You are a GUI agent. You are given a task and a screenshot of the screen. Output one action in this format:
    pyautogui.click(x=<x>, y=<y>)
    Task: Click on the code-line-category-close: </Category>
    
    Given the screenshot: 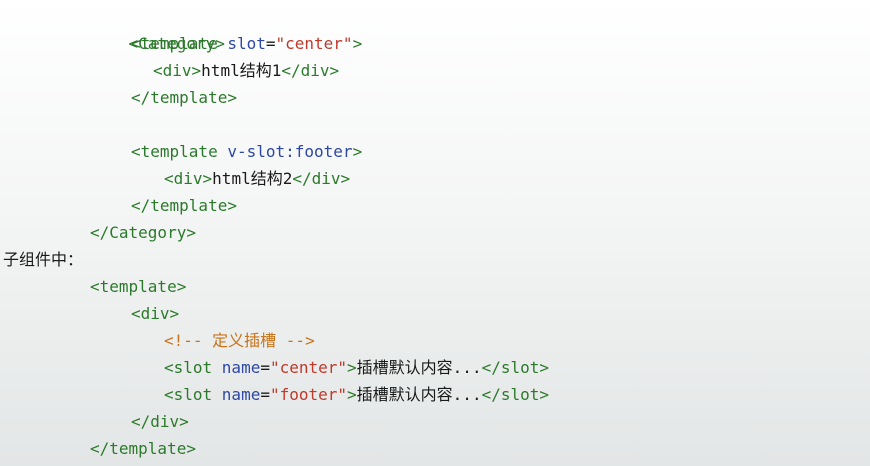 What is the action you would take?
    pyautogui.click(x=98, y=232)
    